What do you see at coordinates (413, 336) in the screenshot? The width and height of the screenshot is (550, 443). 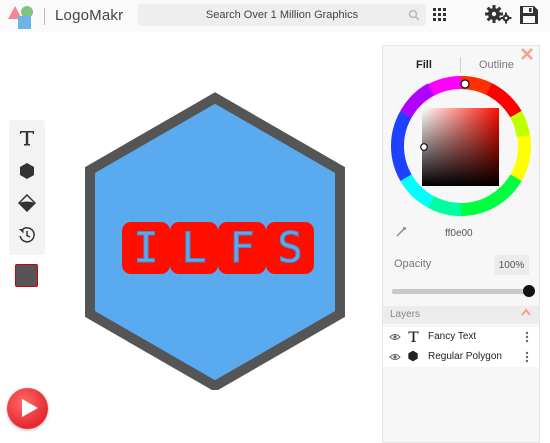 I see `text-icon` at bounding box center [413, 336].